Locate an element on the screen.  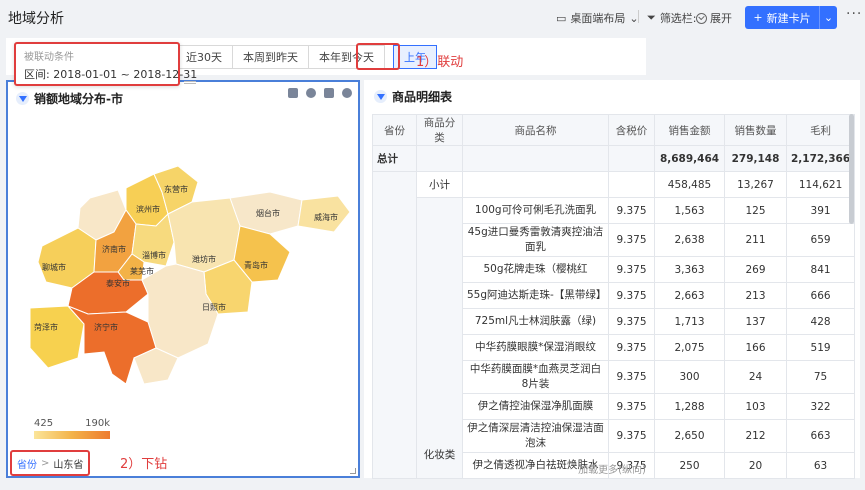
profit-cell: 428 is located at coordinates (820, 321).